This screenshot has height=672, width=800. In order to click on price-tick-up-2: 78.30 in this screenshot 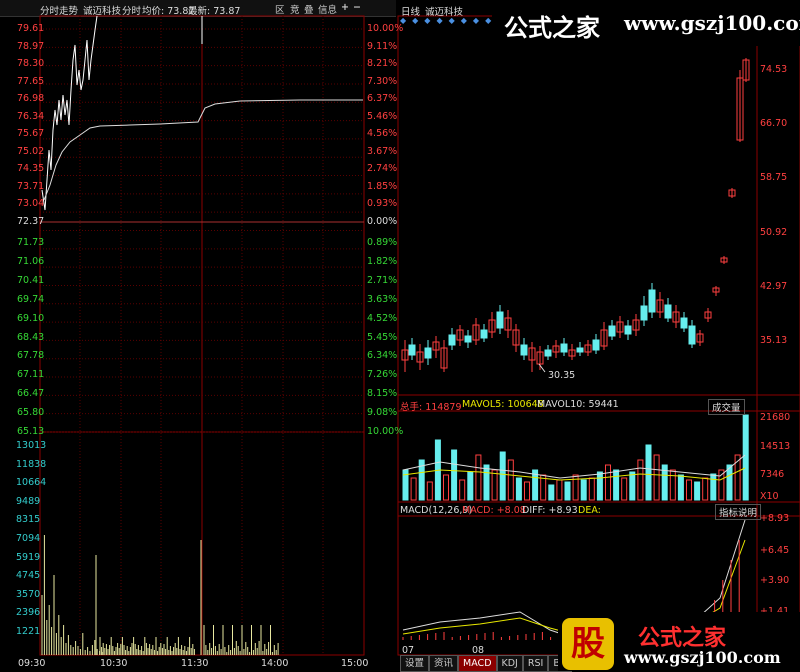, I will do `click(31, 64)`.